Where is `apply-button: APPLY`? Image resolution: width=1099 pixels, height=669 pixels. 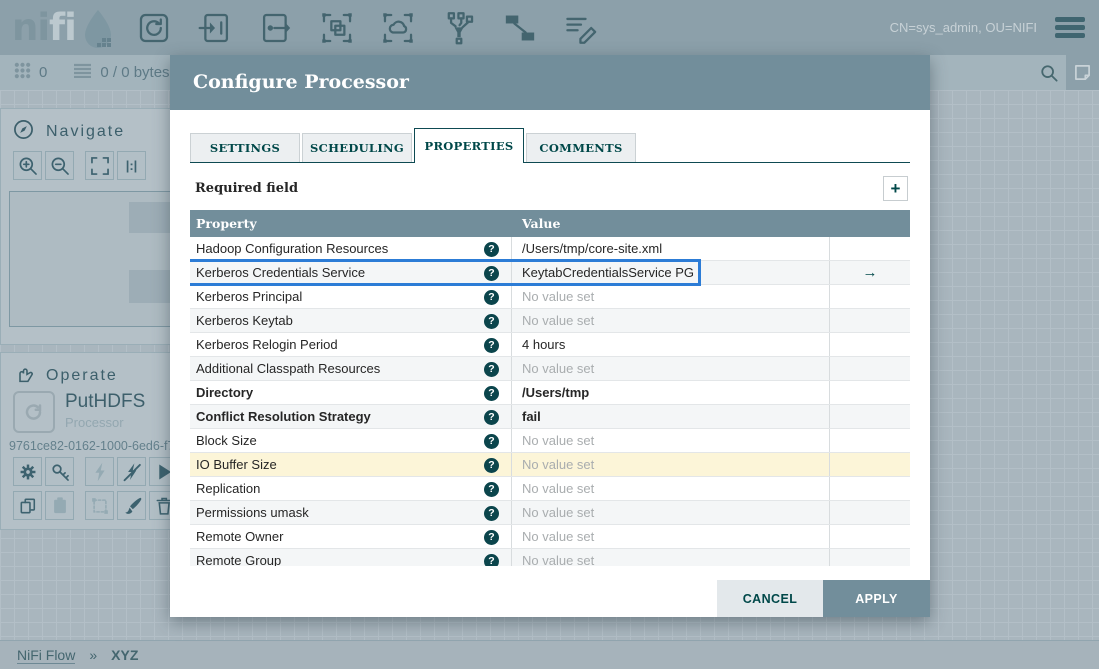 apply-button: APPLY is located at coordinates (876, 598).